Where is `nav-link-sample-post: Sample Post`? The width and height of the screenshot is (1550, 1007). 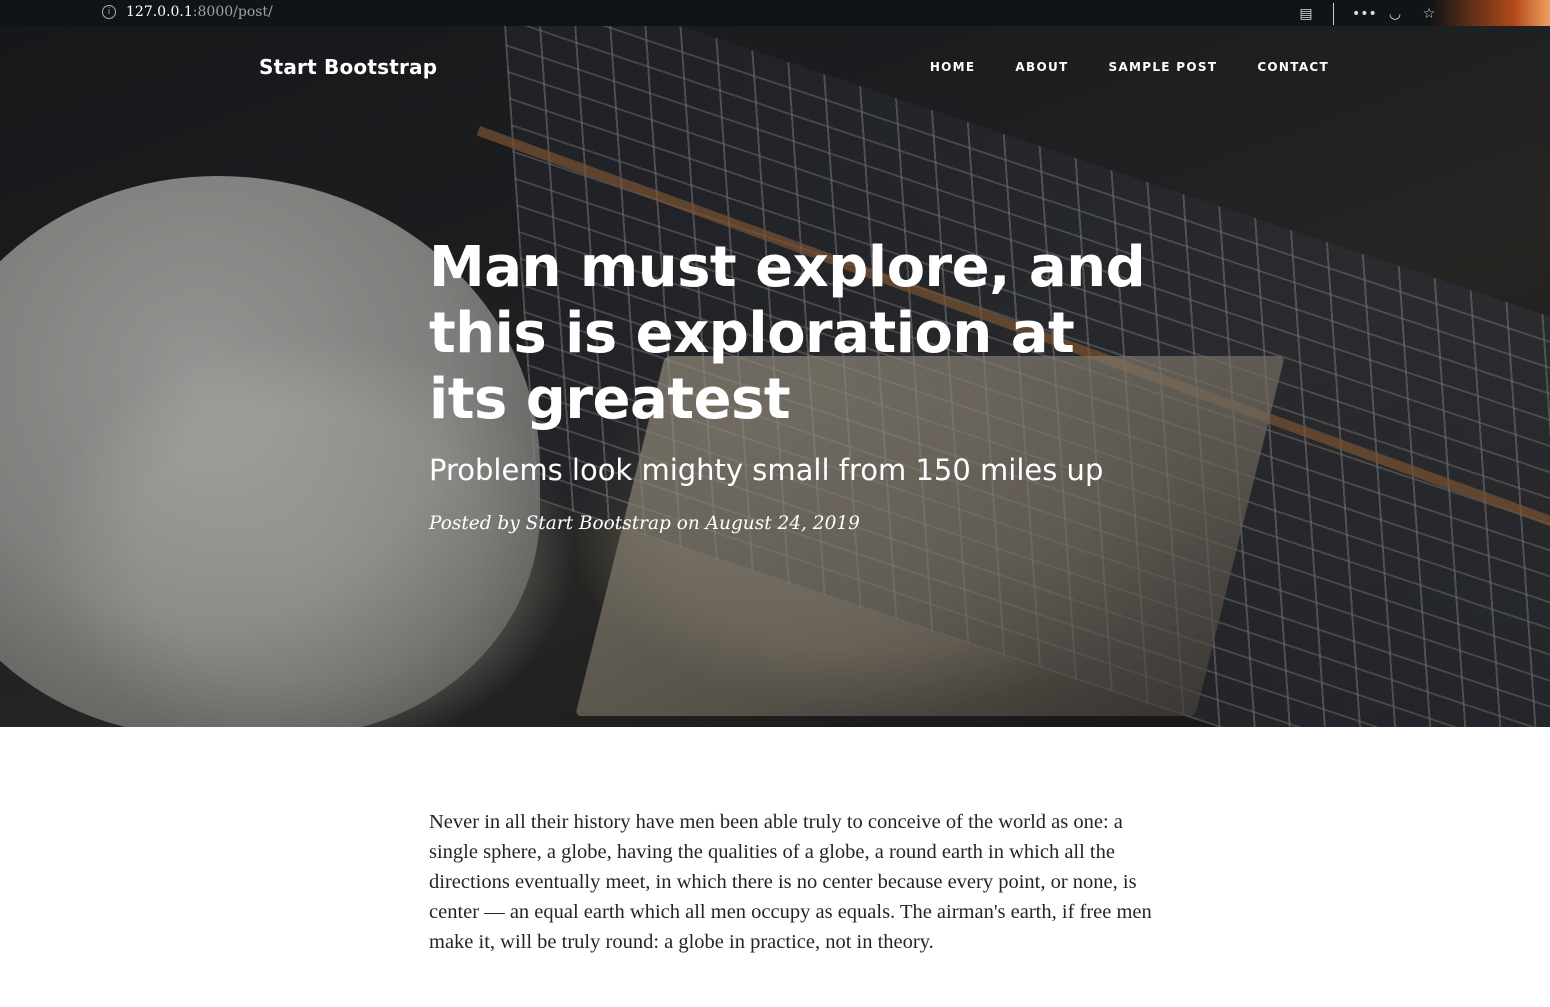 nav-link-sample-post: Sample Post is located at coordinates (1163, 67).